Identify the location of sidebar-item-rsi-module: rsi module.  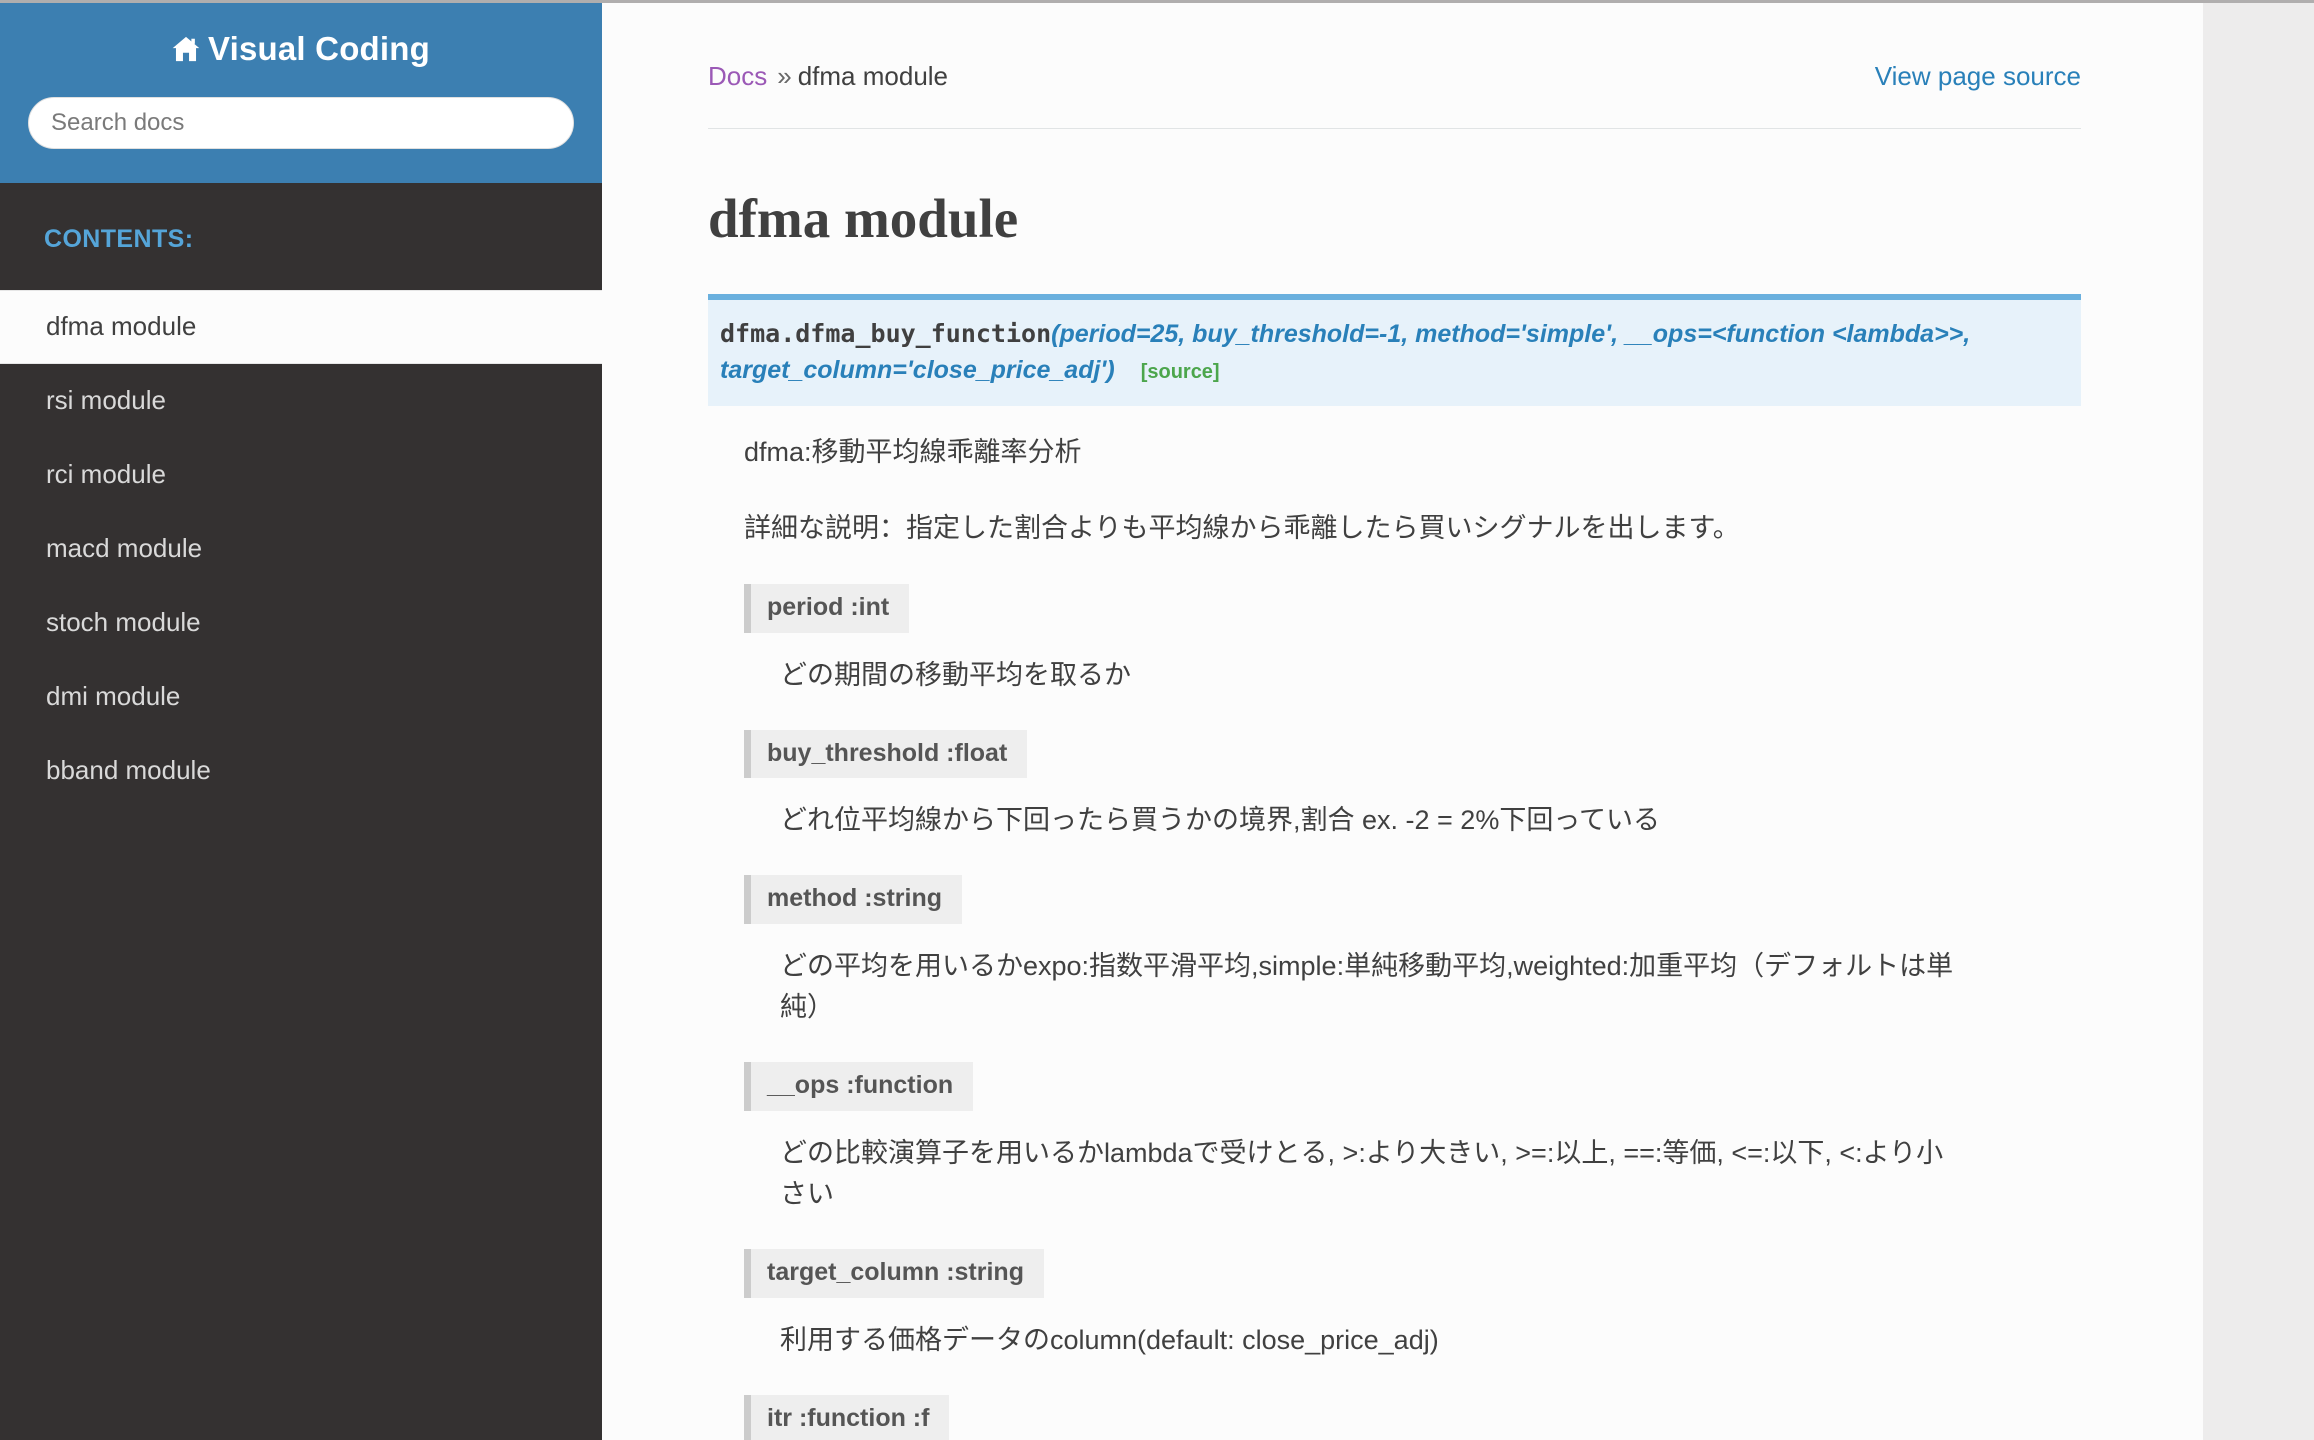
(301, 401).